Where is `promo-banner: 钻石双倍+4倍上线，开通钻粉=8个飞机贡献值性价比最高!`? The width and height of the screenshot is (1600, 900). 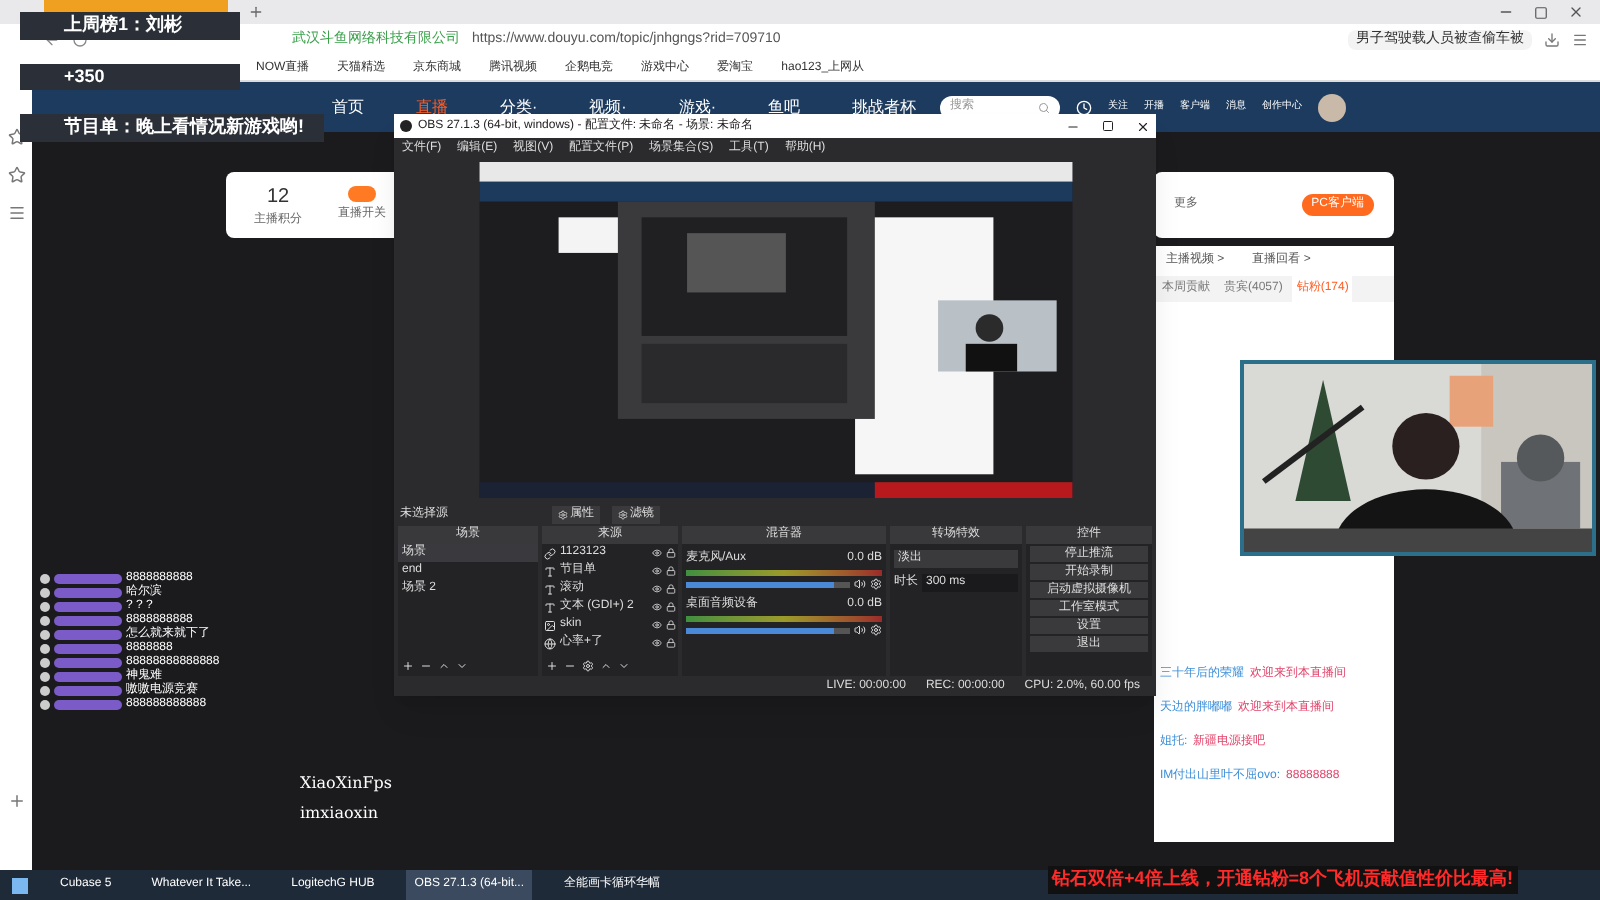 promo-banner: 钻石双倍+4倍上线，开通钻粉=8个飞机贡献值性价比最高! is located at coordinates (1283, 879).